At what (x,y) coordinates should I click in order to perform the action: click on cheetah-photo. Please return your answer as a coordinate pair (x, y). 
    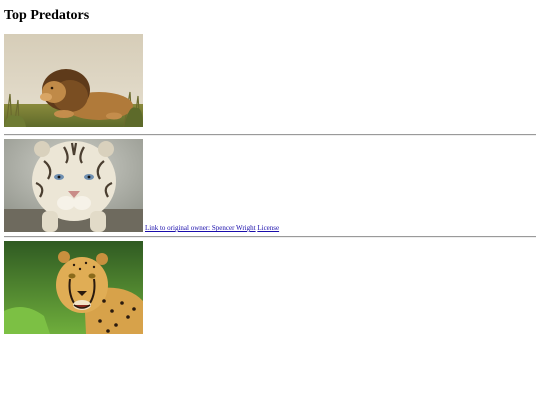
    Looking at the image, I should click on (73, 287).